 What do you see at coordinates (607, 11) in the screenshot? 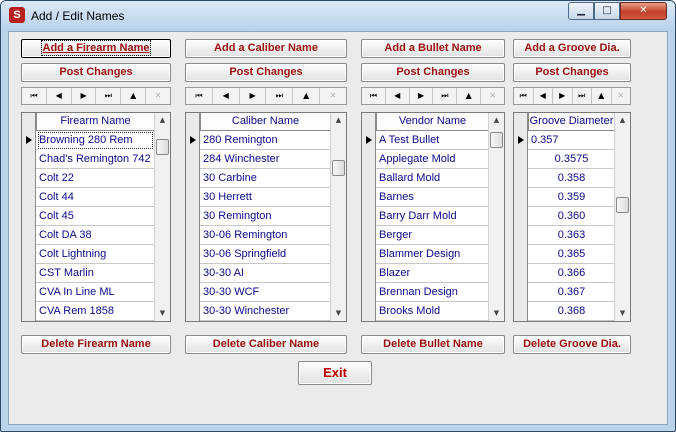
I see `maximize-button: □` at bounding box center [607, 11].